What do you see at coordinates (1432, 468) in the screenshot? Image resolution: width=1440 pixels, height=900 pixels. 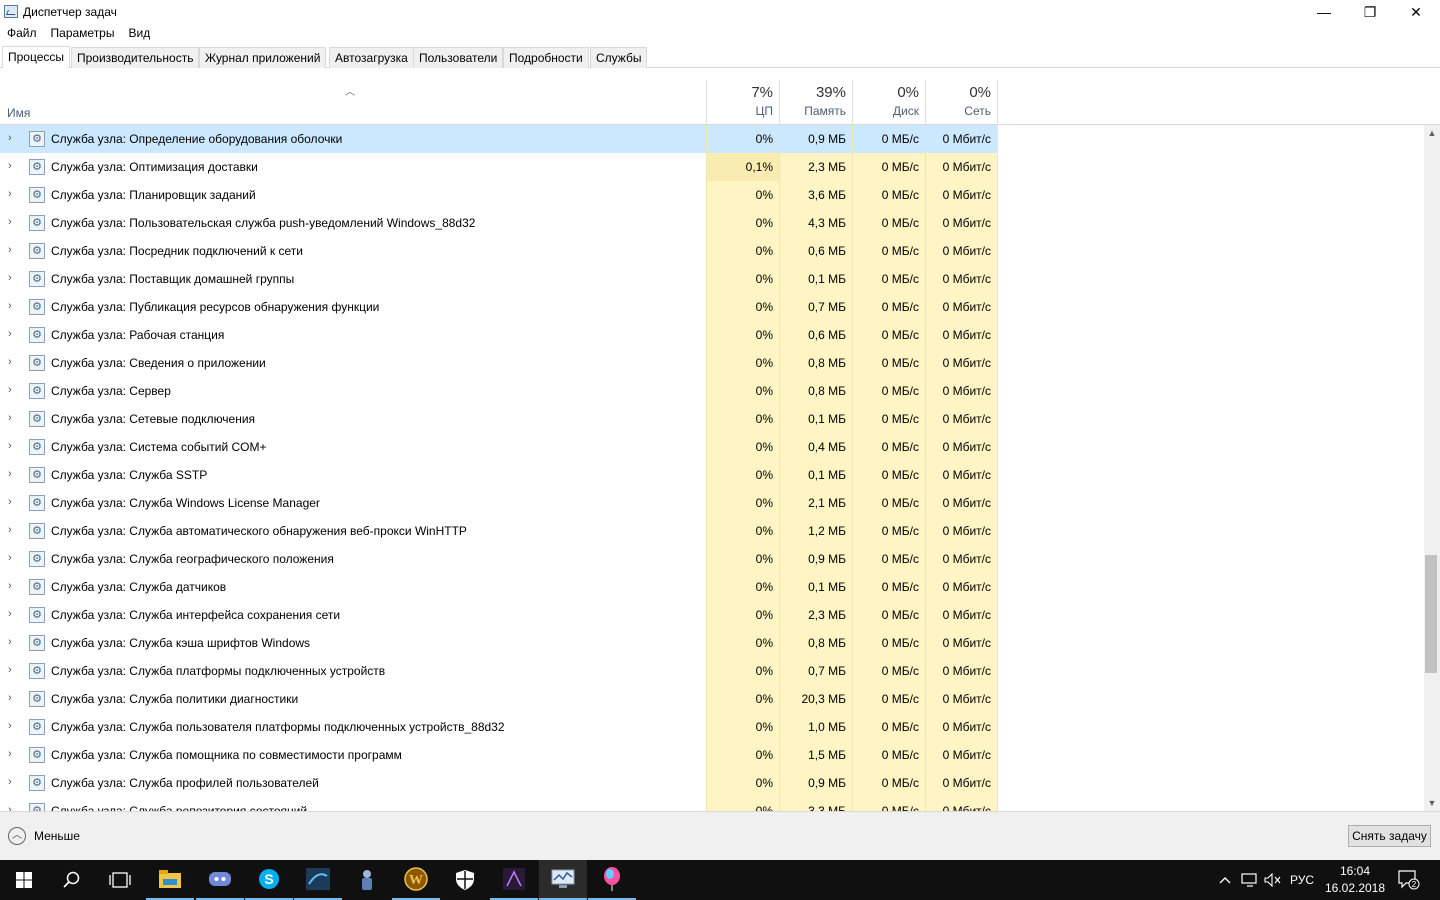 I see `vertical-scrollbar: ▲ ▼` at bounding box center [1432, 468].